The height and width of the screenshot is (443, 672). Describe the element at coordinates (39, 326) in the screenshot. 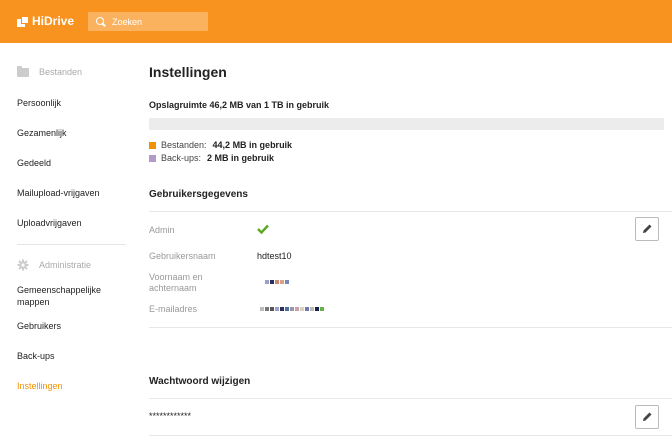

I see `sidebar-item-gebruikers: Gebruikers` at that location.